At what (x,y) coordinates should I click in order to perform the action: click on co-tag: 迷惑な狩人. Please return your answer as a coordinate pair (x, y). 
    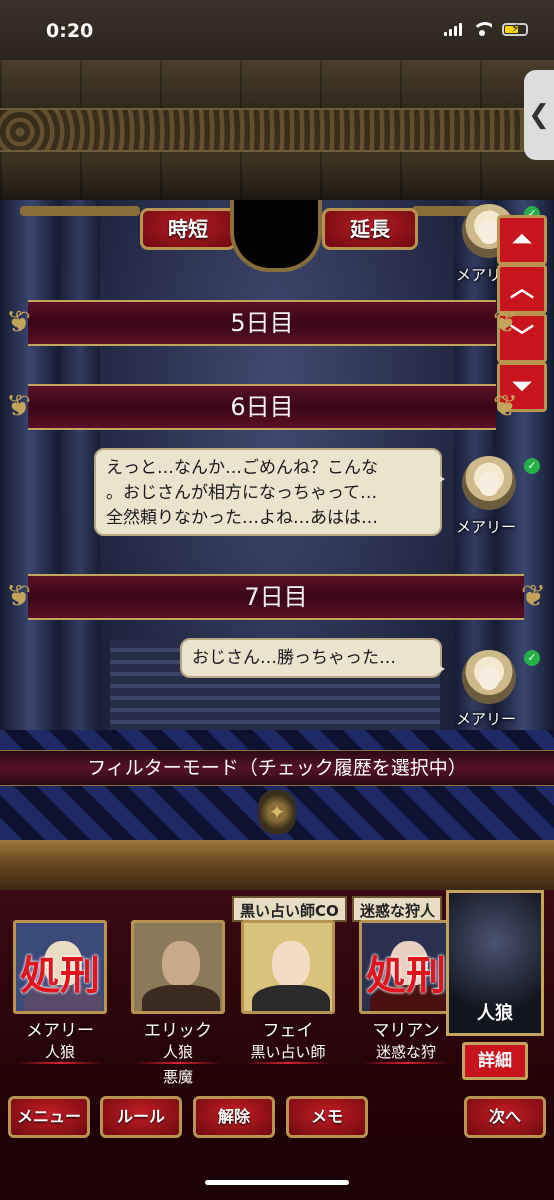
    Looking at the image, I should click on (397, 909).